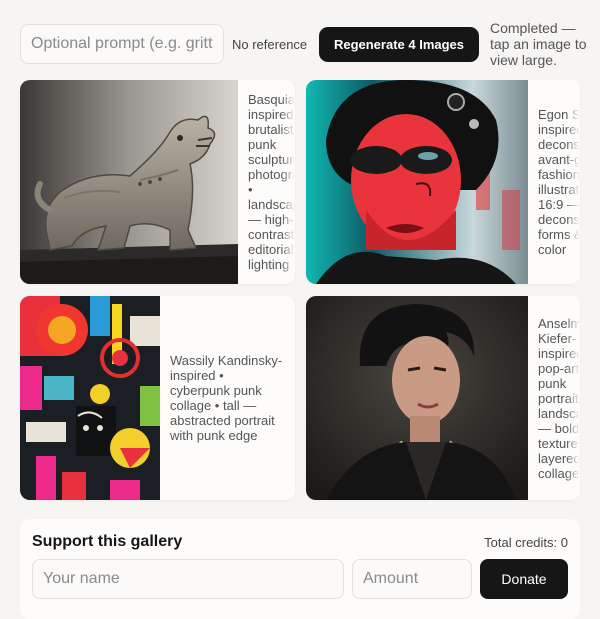 The image size is (600, 619). Describe the element at coordinates (412, 579) in the screenshot. I see `amount-input` at that location.